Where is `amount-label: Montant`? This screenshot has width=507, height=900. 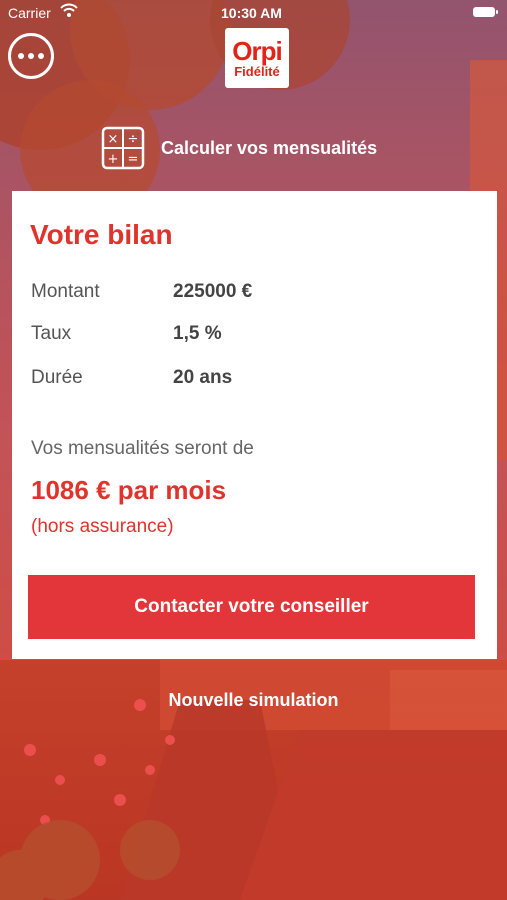
amount-label: Montant is located at coordinates (65, 291).